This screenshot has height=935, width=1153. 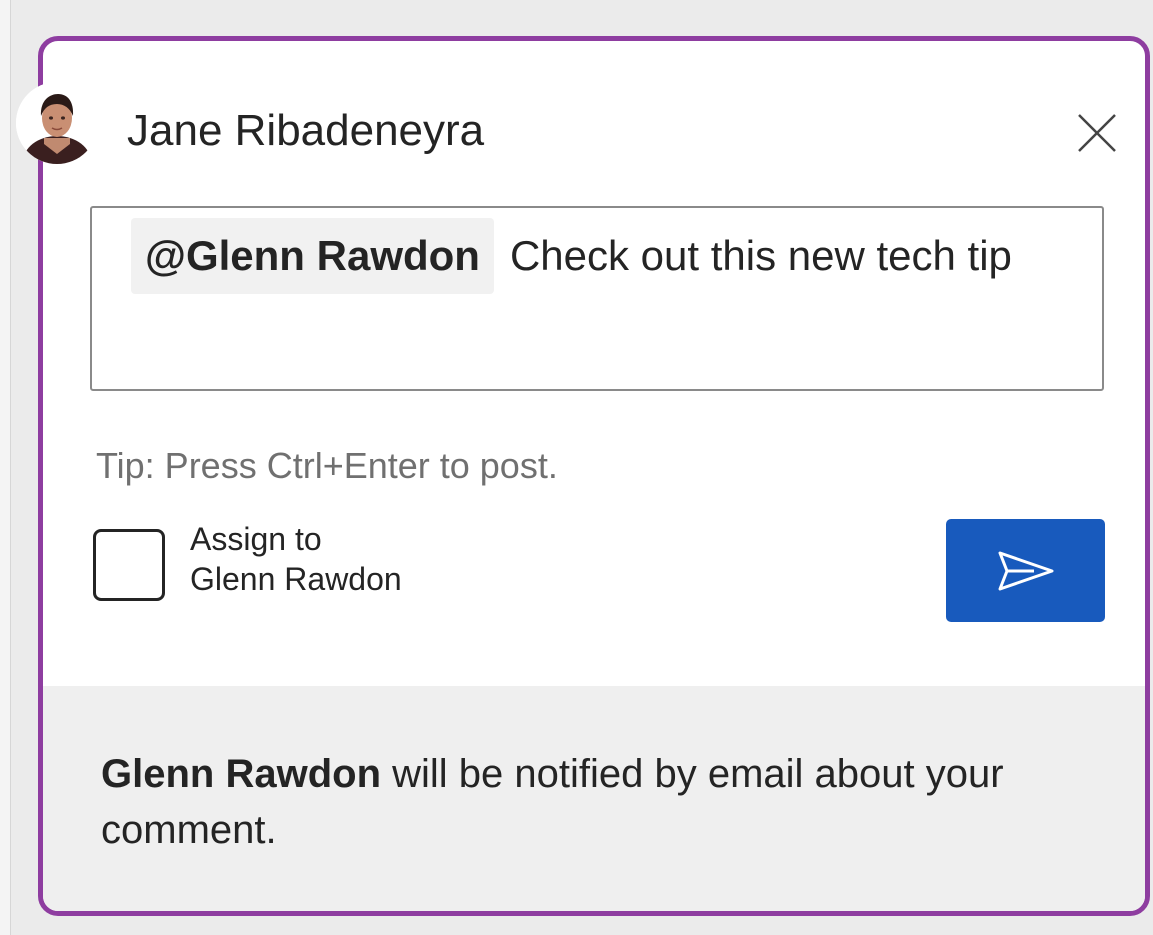 What do you see at coordinates (5, 467) in the screenshot?
I see `window-edge` at bounding box center [5, 467].